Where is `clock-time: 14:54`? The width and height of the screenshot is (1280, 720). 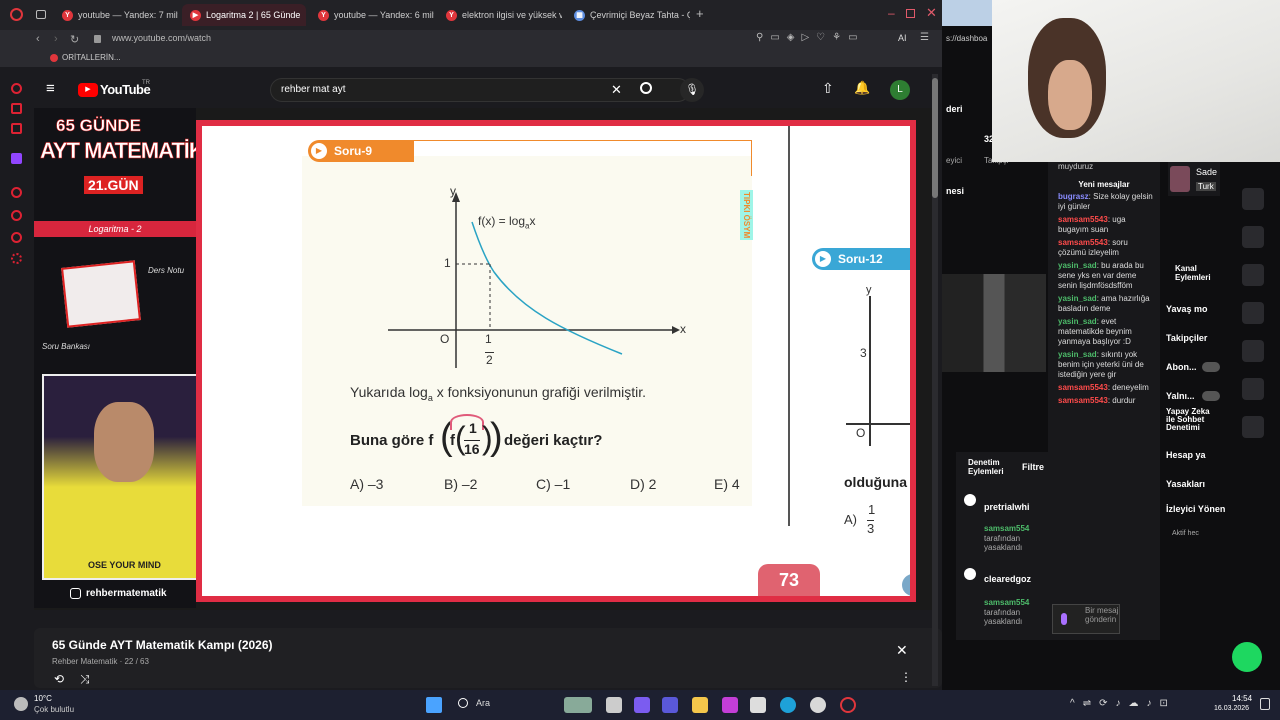 clock-time: 14:54 is located at coordinates (1242, 698).